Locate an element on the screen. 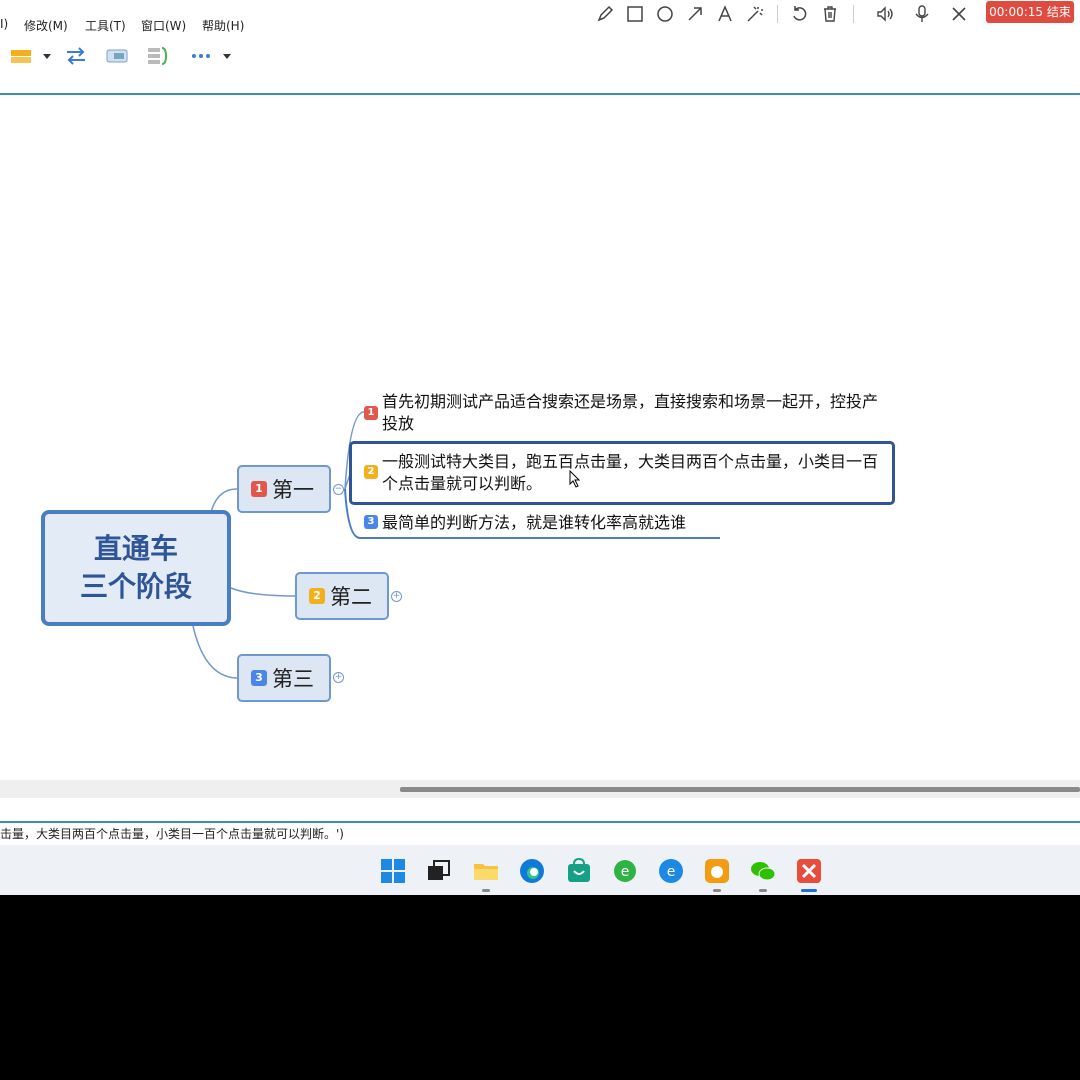 The height and width of the screenshot is (1080, 1080). arrow-icon is located at coordinates (695, 14).